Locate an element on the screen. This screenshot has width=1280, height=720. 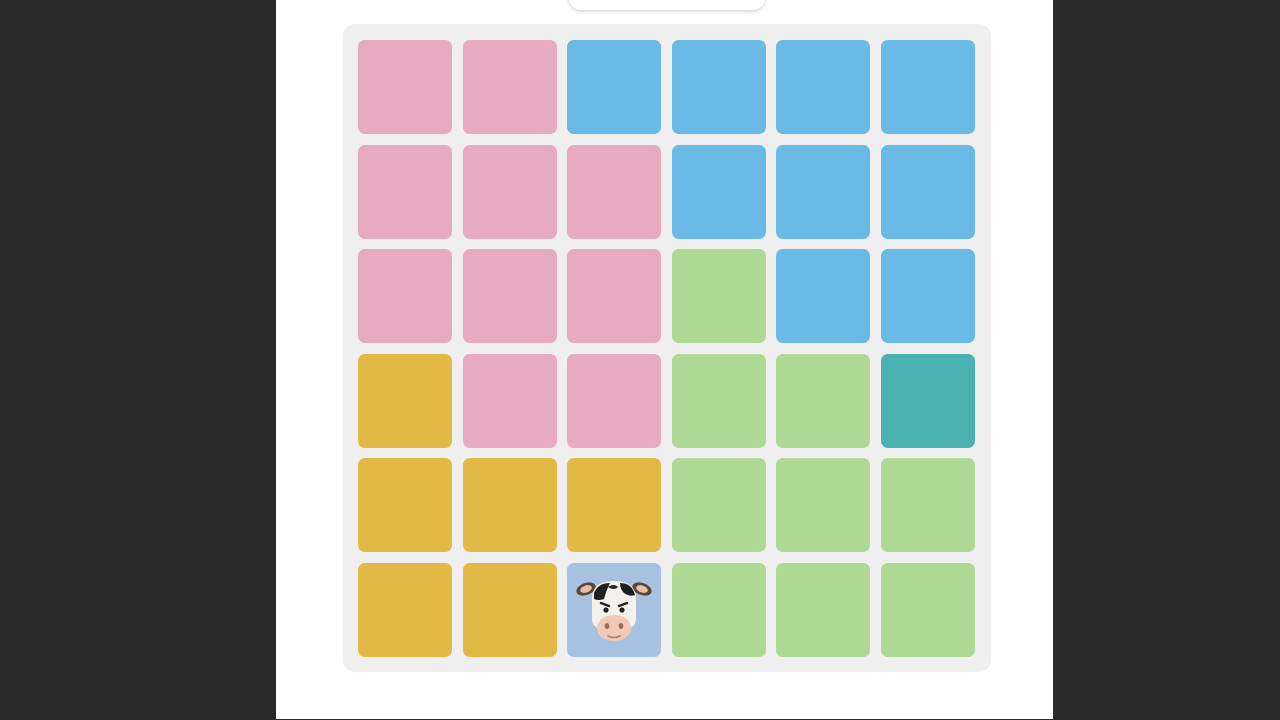
board-cell-r1-c5 is located at coordinates (823, 87).